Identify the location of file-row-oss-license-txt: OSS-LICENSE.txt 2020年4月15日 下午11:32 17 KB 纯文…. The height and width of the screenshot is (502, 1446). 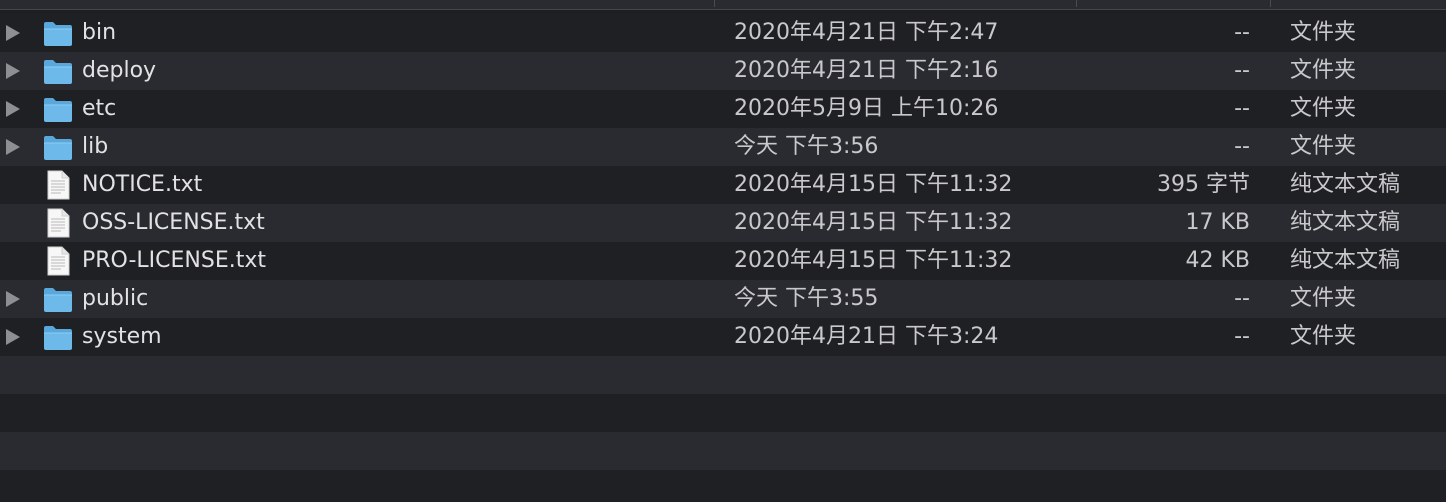
(723, 223).